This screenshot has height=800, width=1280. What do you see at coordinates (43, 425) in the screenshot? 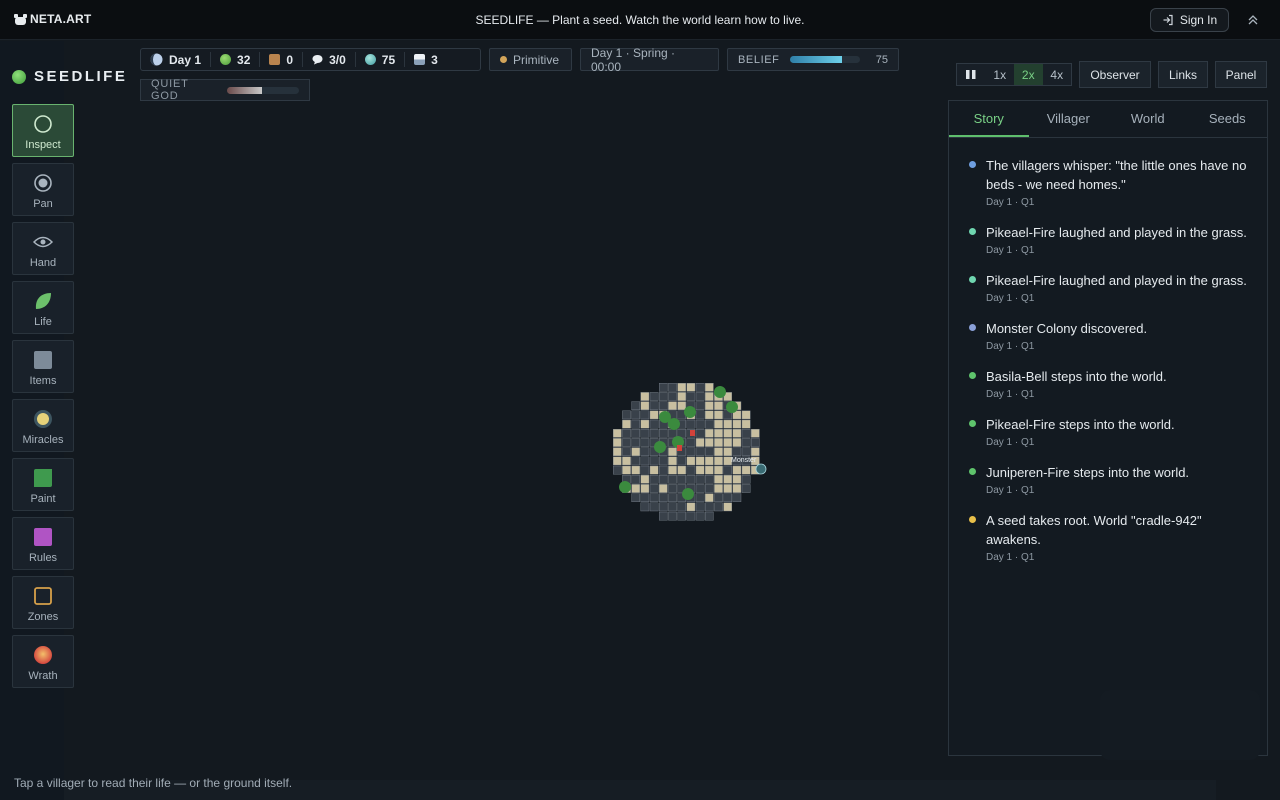
I see `tool-miracles: Miracles` at bounding box center [43, 425].